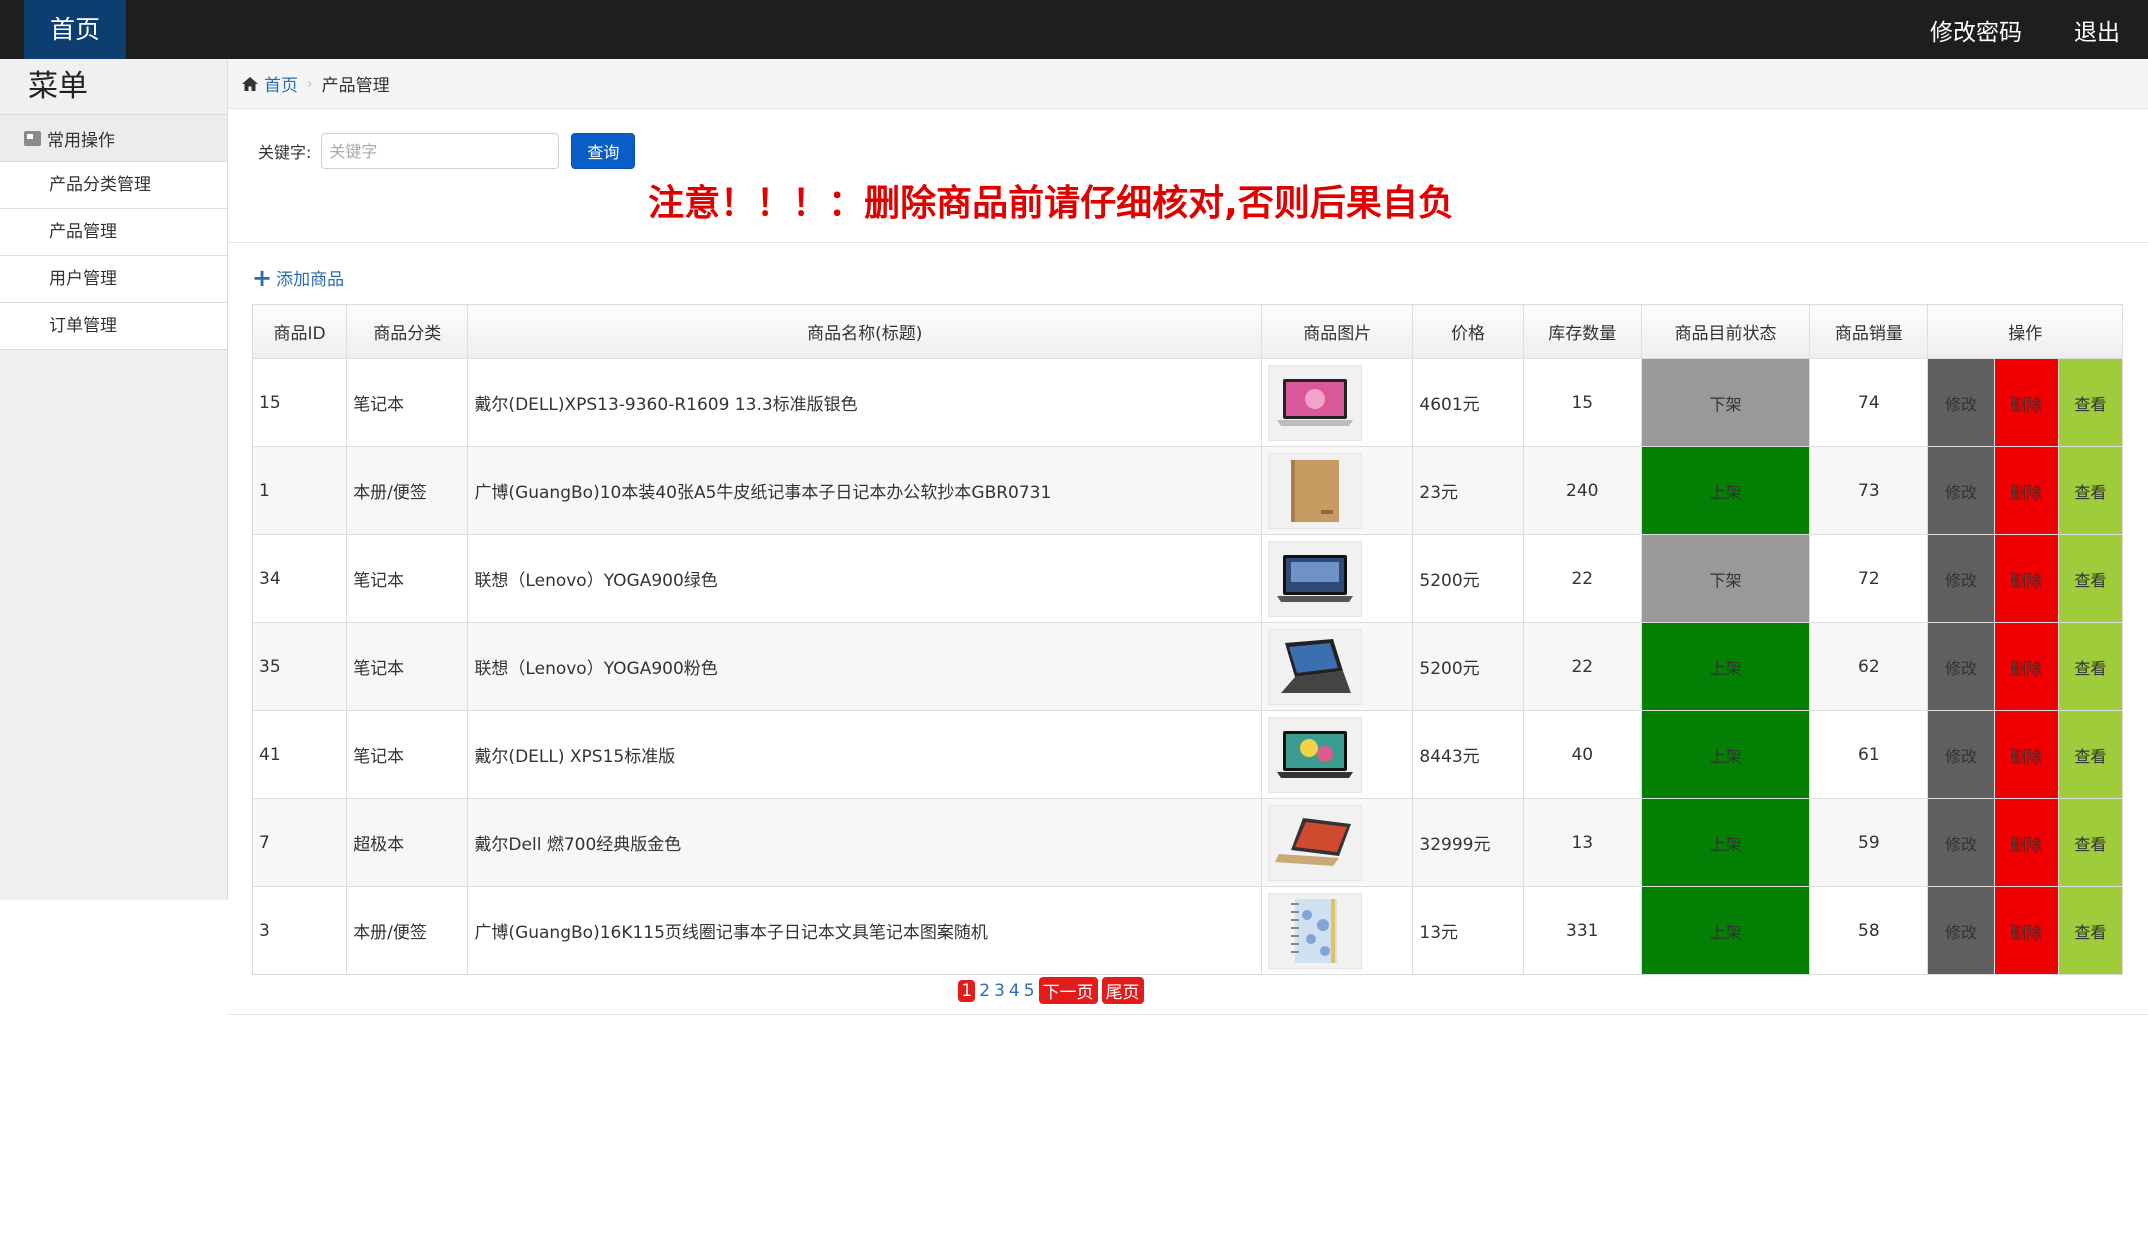  Describe the element at coordinates (865, 331) in the screenshot. I see `header-name: 商品名称(标题)` at that location.